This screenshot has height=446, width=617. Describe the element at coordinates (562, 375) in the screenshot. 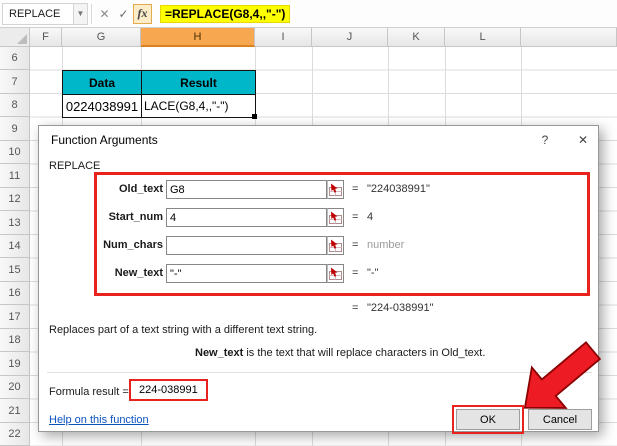

I see `red-pointer-arrow` at that location.